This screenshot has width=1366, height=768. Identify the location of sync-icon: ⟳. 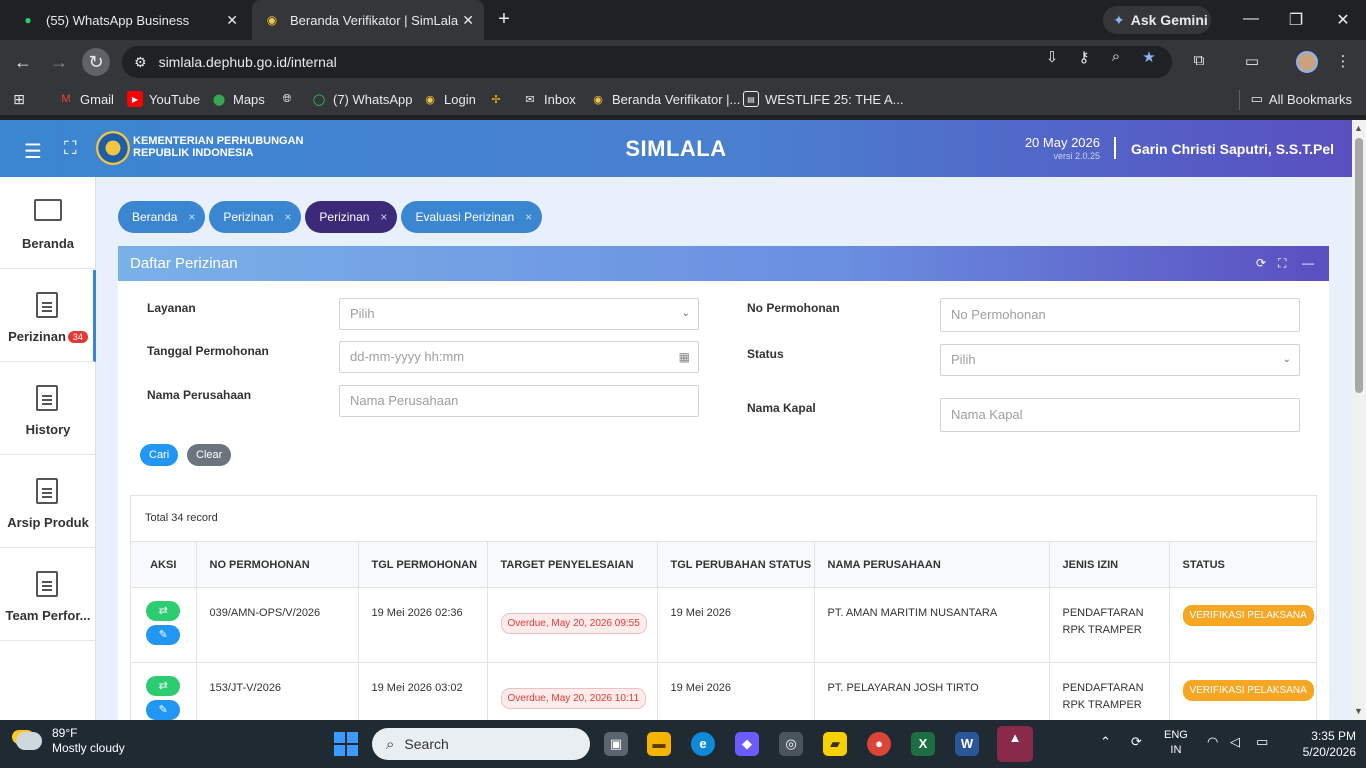
(1136, 742).